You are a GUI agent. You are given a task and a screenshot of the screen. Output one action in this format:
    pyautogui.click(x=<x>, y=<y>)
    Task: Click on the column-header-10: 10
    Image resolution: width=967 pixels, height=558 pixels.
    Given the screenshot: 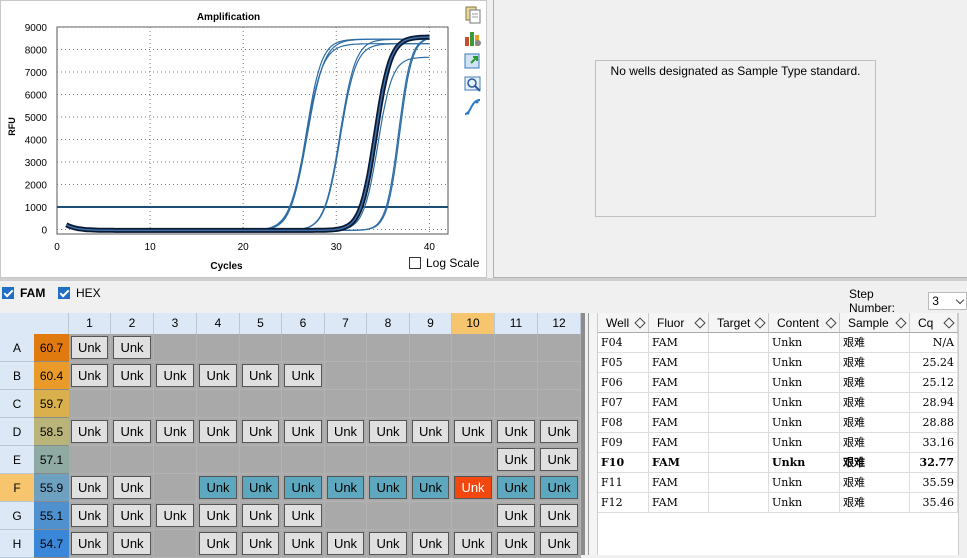 What is the action you would take?
    pyautogui.click(x=473, y=323)
    